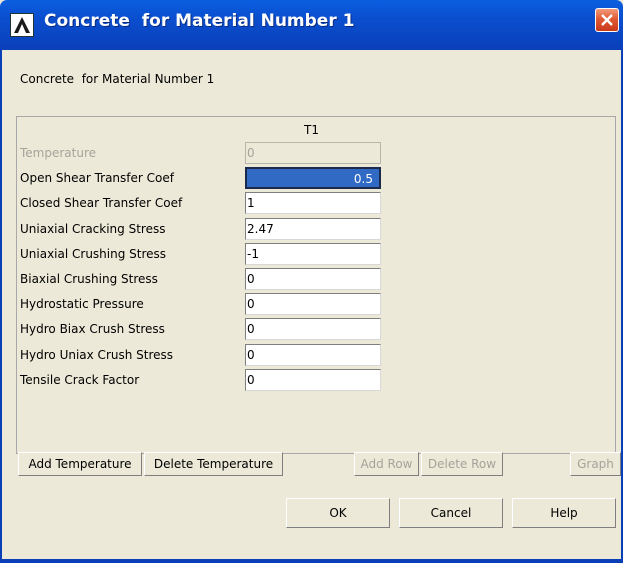  What do you see at coordinates (101, 203) in the screenshot?
I see `row-label: Closed Shear Transfer Coef` at bounding box center [101, 203].